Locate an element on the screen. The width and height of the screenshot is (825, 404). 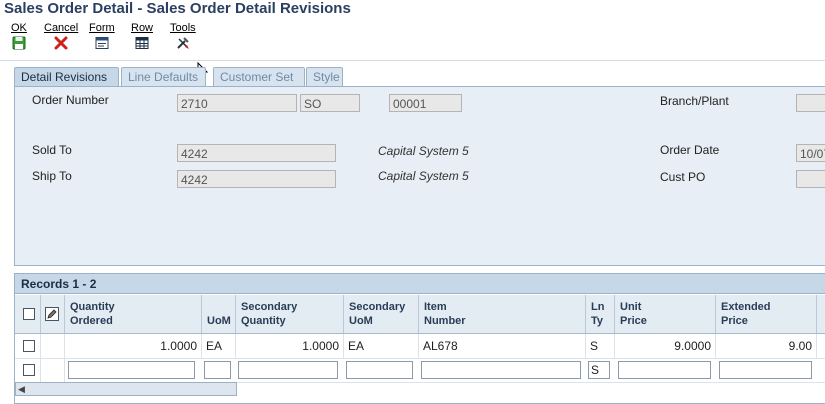
col-extended-price: Extended Price is located at coordinates (766, 314).